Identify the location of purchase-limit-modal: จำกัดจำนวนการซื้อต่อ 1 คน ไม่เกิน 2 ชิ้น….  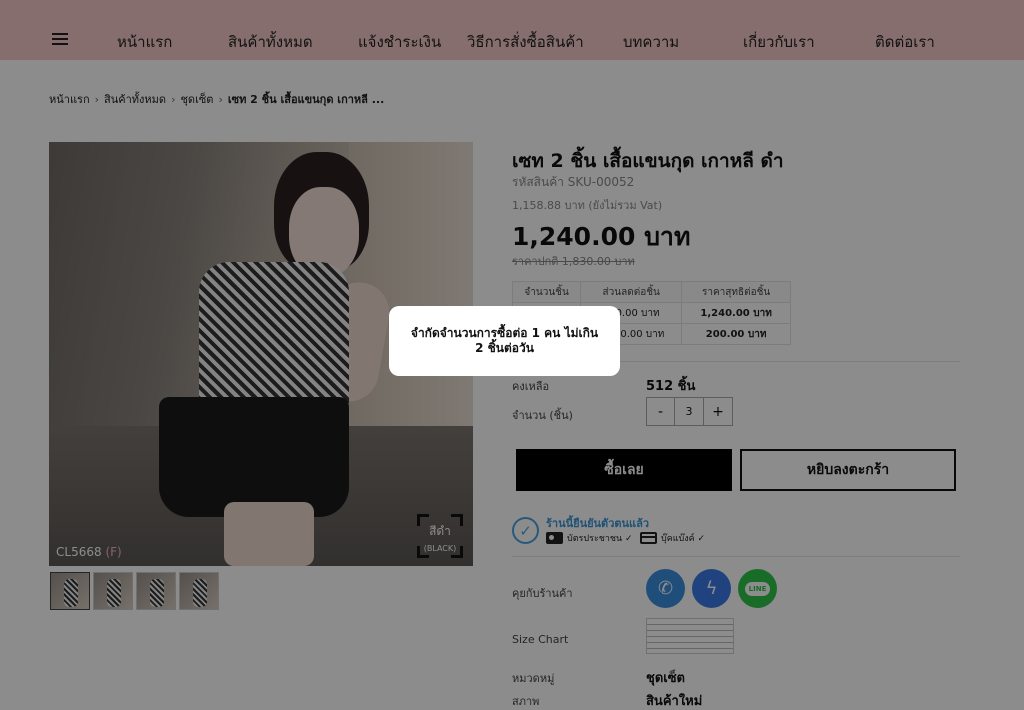
(504, 341).